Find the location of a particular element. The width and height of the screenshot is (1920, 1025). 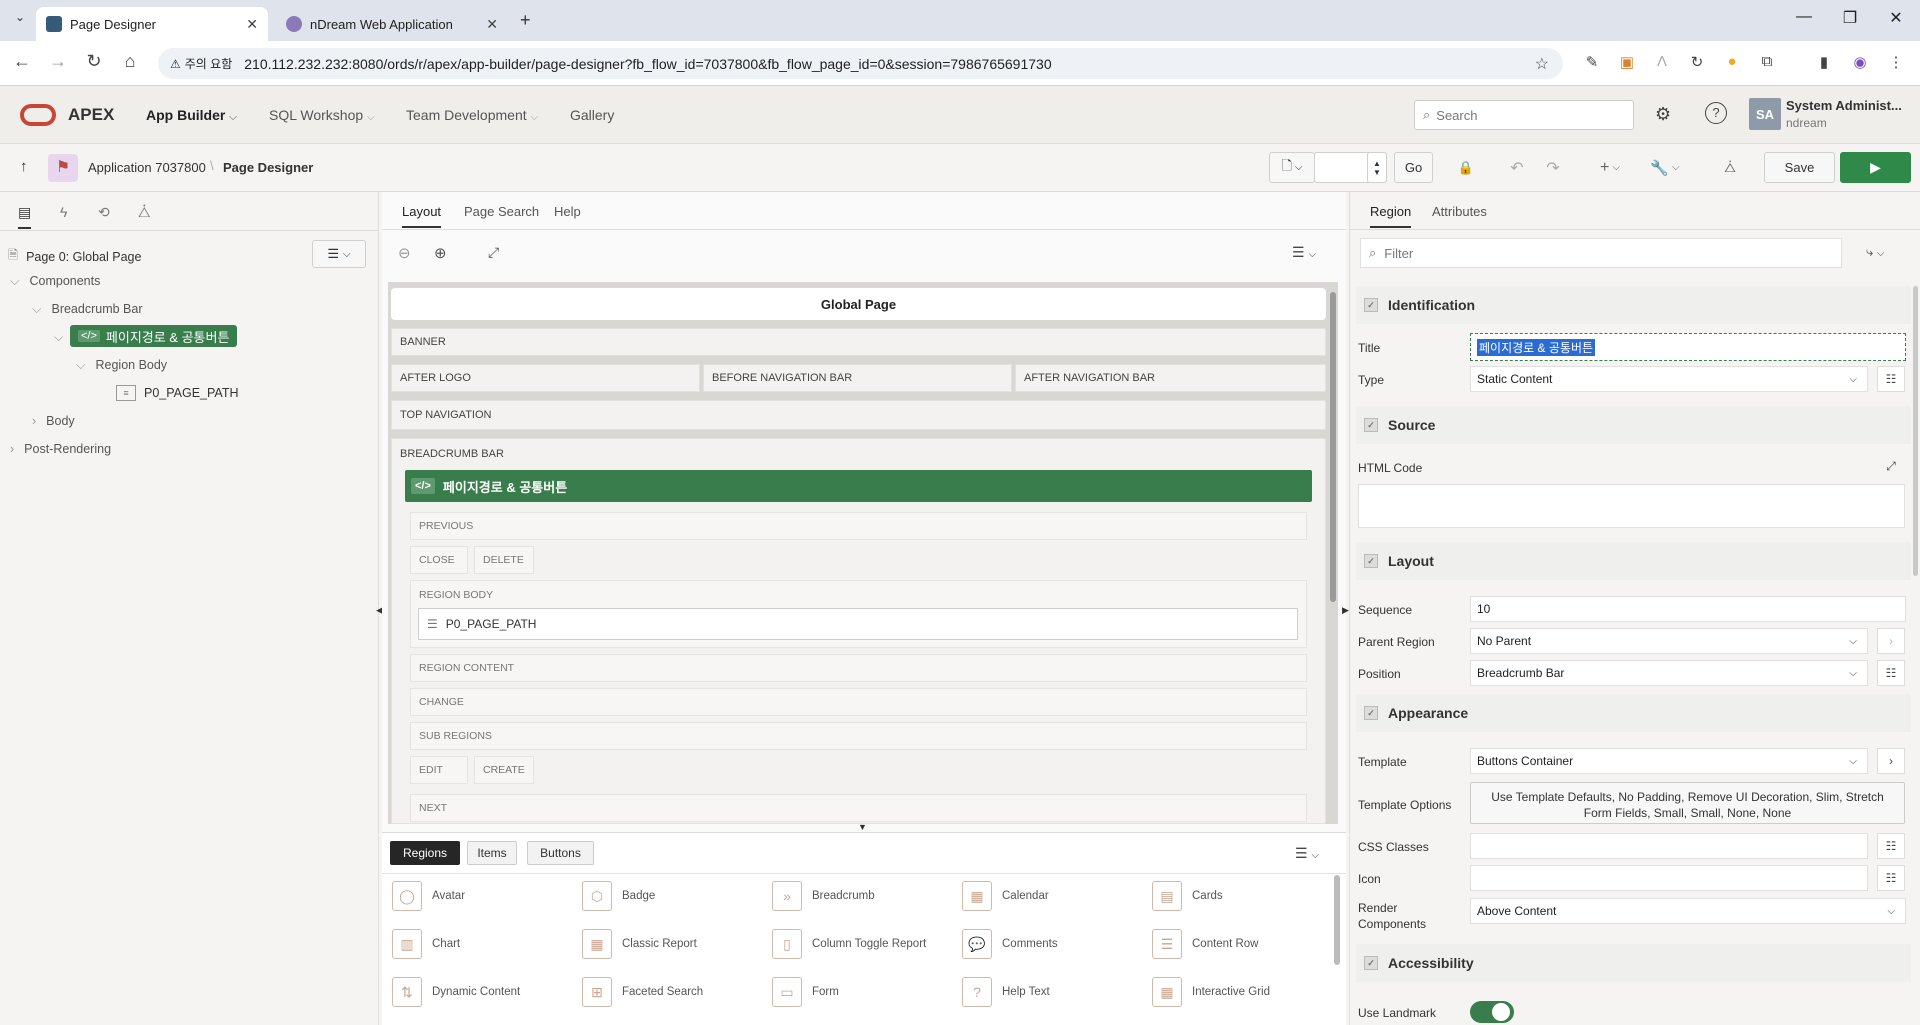

gallery-tab-regions: Regions is located at coordinates (425, 853).